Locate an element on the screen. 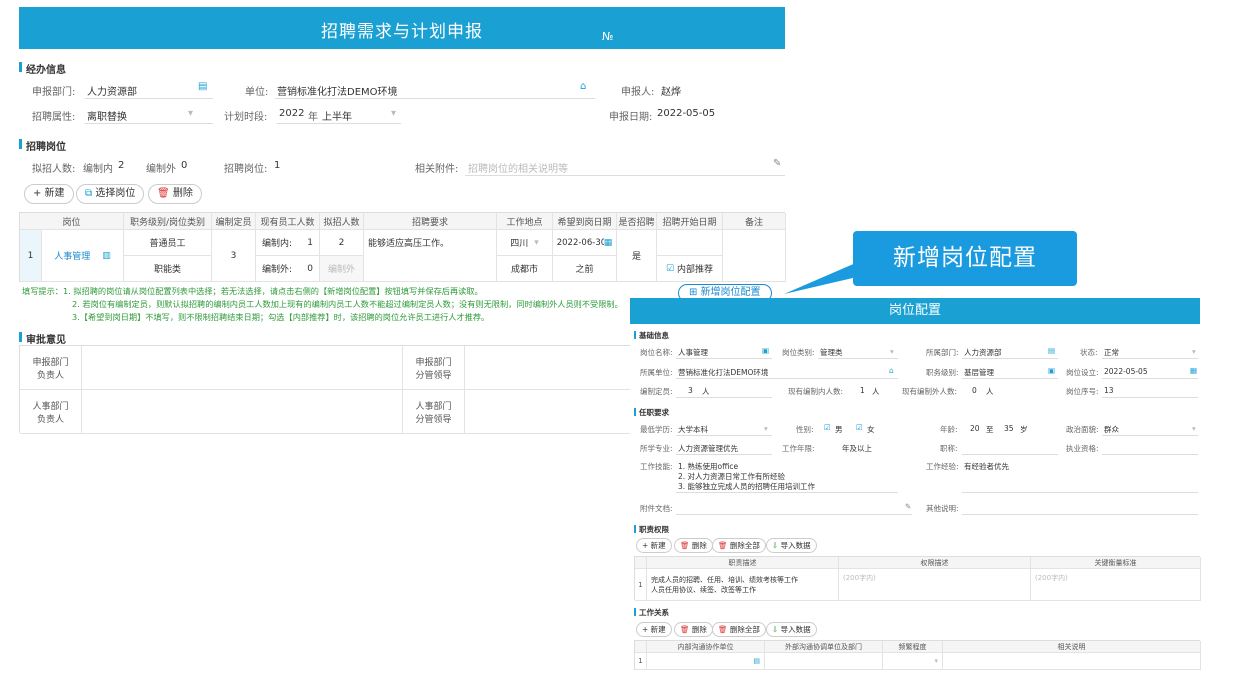 The image size is (1243, 685). cfg-level-value: 基层管理 is located at coordinates (979, 372).